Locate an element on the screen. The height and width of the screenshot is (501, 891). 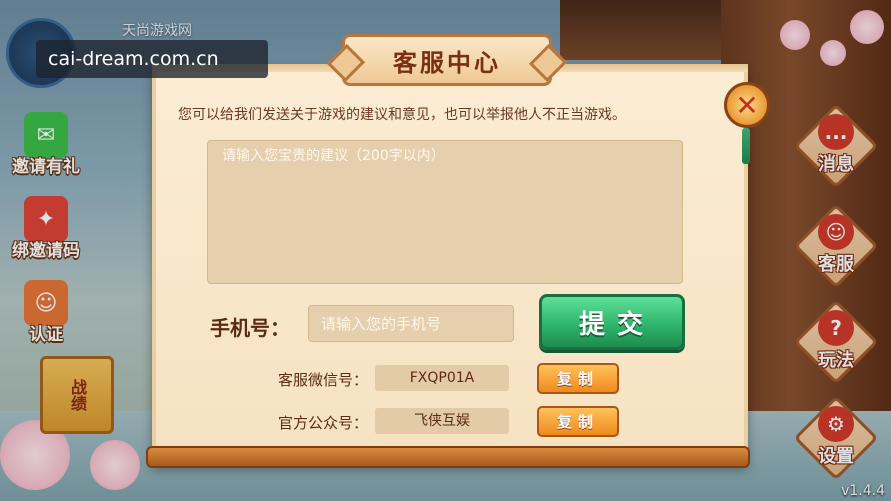
close-icon: ✕ is located at coordinates (747, 105).